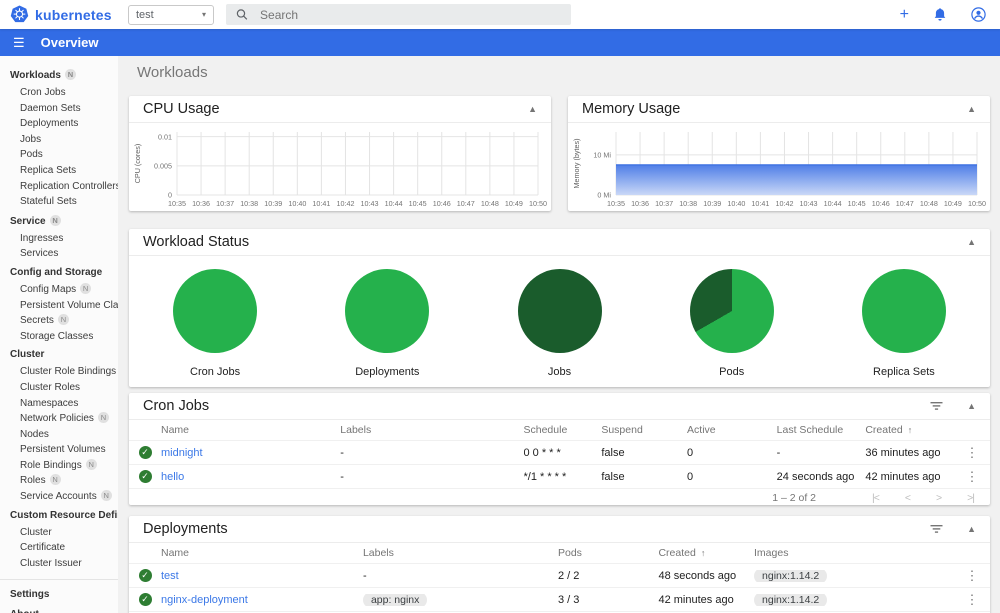  What do you see at coordinates (59, 202) in the screenshot?
I see `sidebar-item-stateful-sets: Stateful Sets` at bounding box center [59, 202].